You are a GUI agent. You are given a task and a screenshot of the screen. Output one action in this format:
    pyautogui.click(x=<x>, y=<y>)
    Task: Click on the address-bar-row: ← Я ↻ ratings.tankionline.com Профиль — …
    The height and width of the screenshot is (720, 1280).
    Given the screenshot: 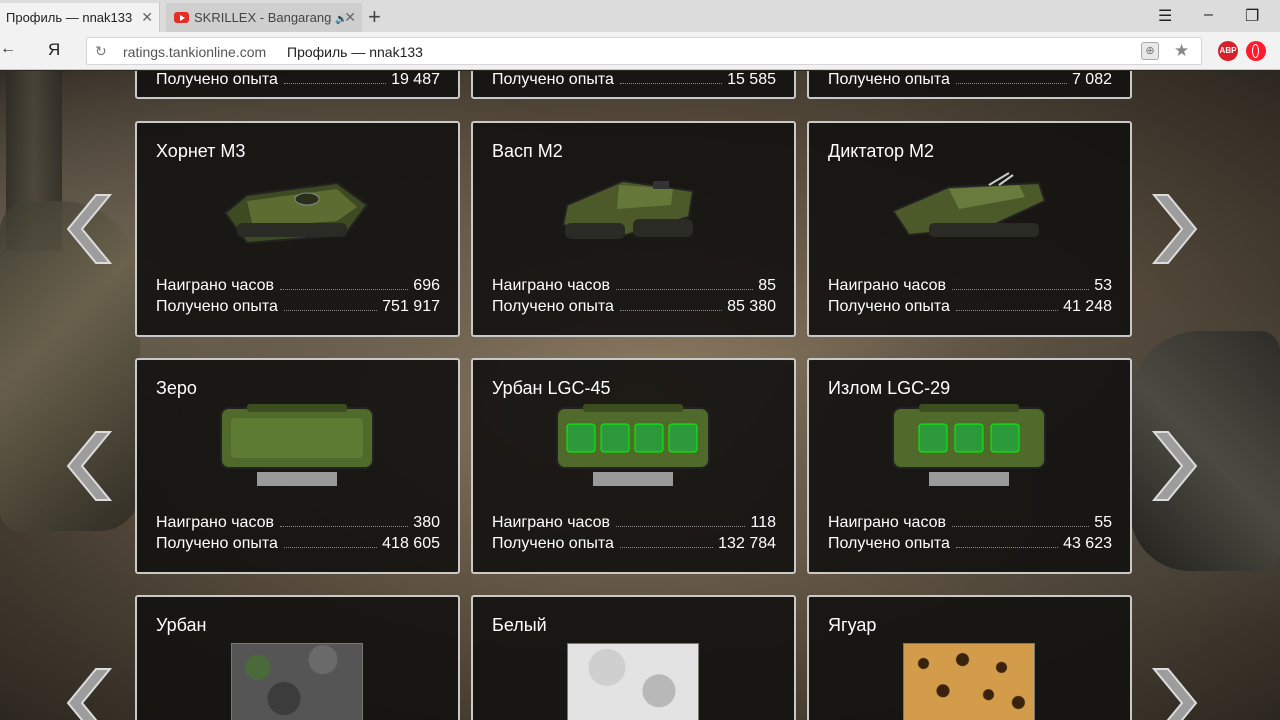 What is the action you would take?
    pyautogui.click(x=640, y=51)
    